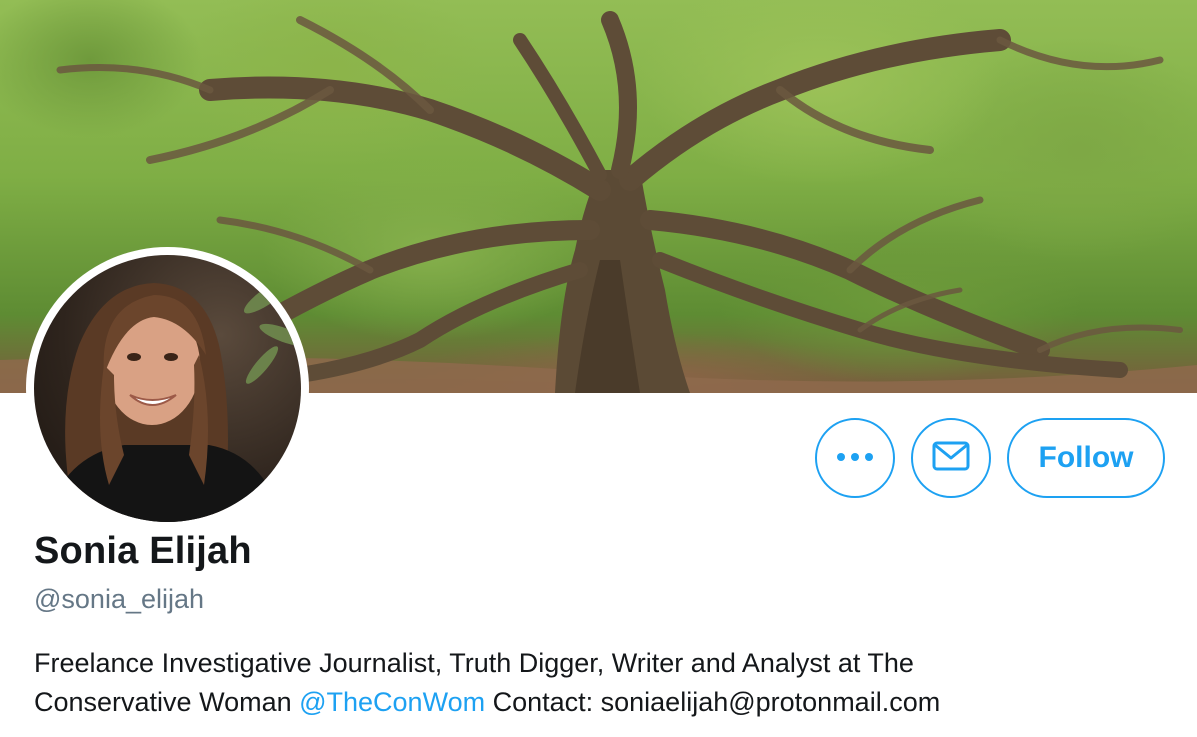 This screenshot has width=1197, height=737. I want to click on profile-photo, so click(167, 388).